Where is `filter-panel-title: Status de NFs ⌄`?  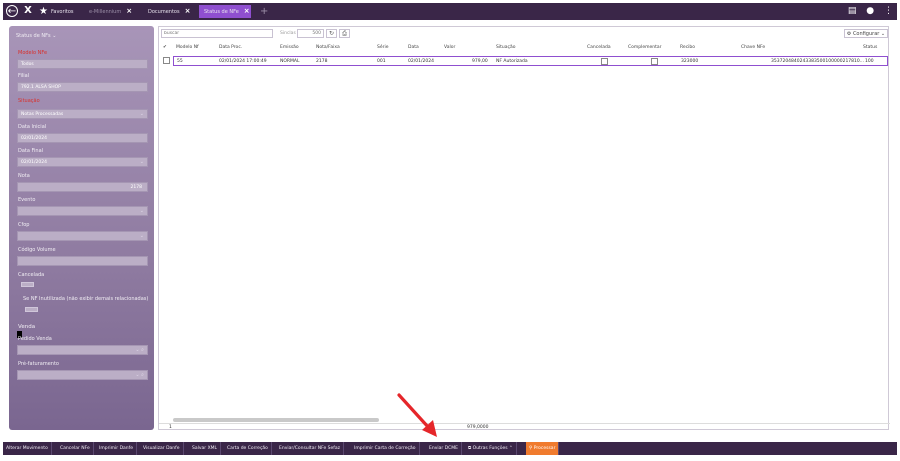
filter-panel-title: Status de NFs ⌄ is located at coordinates (36, 36).